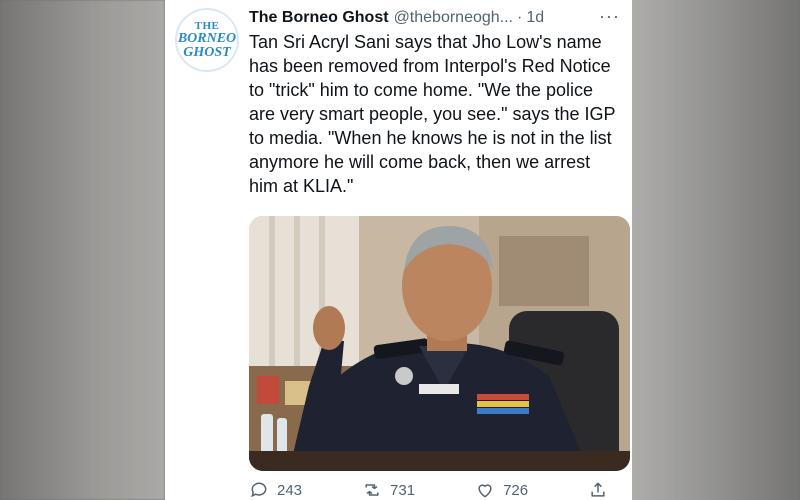  Describe the element at coordinates (435, 490) in the screenshot. I see `tweet-actions: 243 731 726` at that location.